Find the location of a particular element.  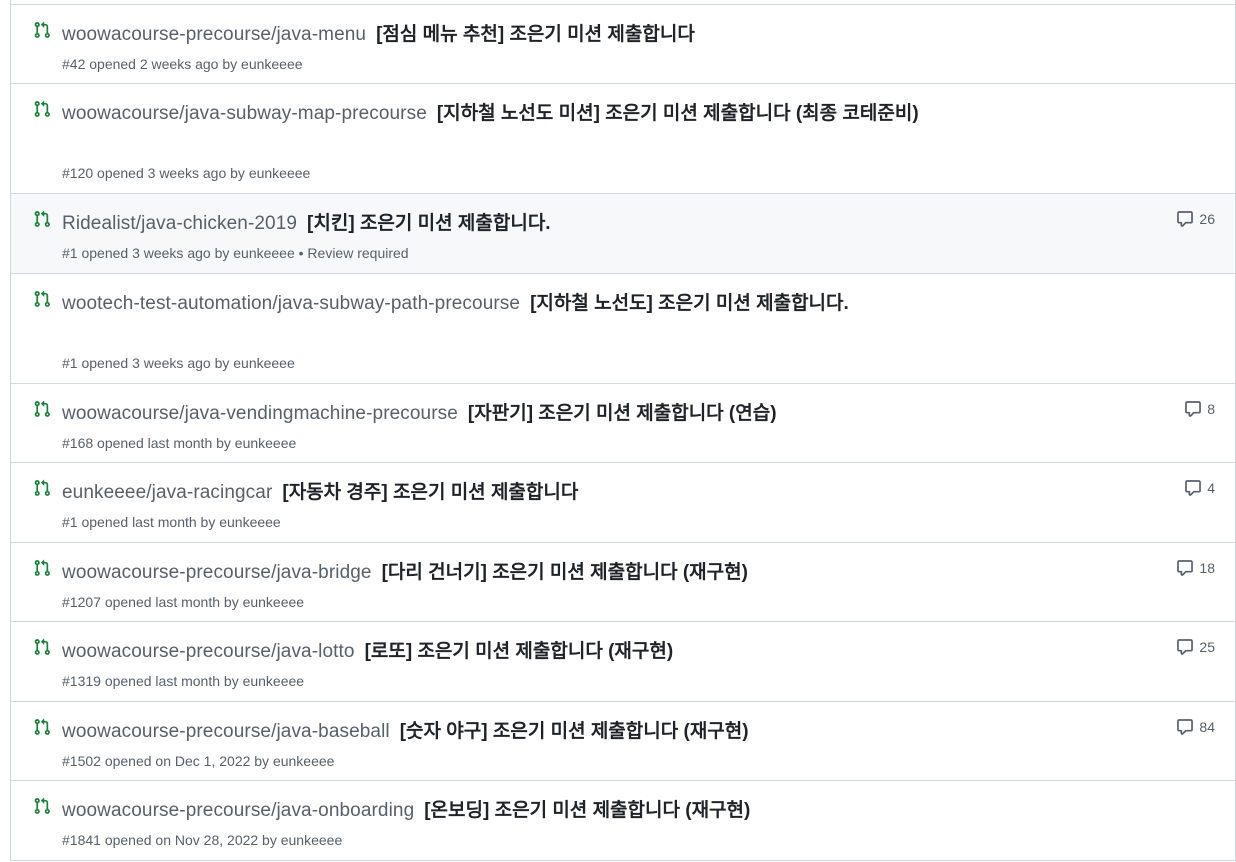

pull-request-meta: #1841 opened on Nov 28, 2022 by eunkeeee is located at coordinates (202, 840).